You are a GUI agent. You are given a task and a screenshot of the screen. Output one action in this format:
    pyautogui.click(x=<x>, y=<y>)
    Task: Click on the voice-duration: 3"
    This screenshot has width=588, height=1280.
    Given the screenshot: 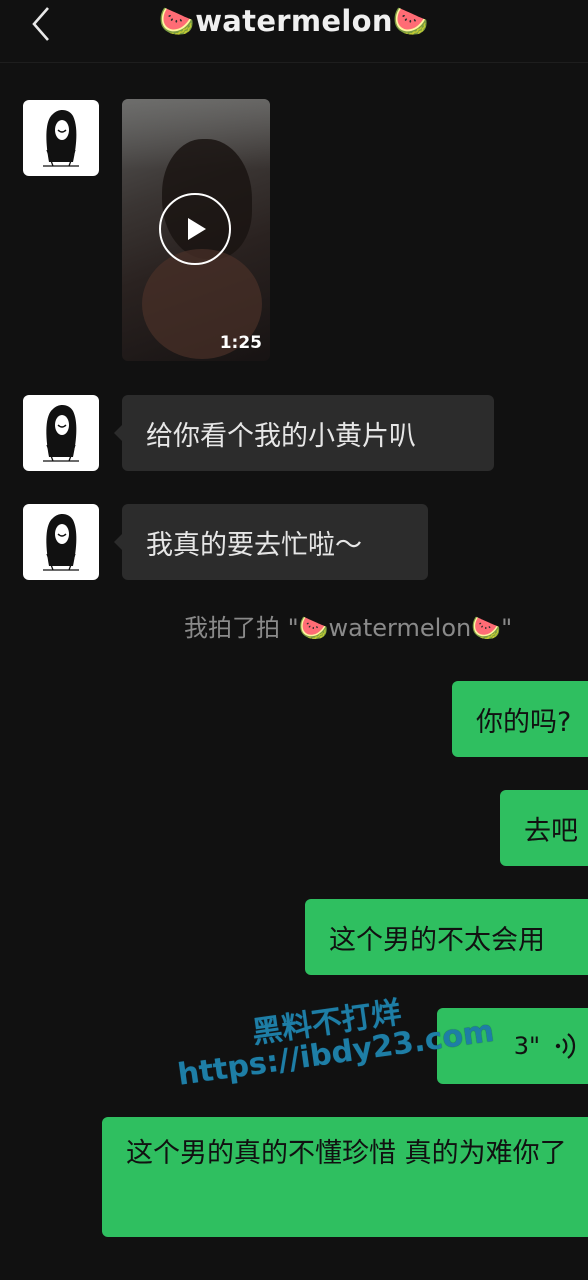 What is the action you would take?
    pyautogui.click(x=526, y=1046)
    